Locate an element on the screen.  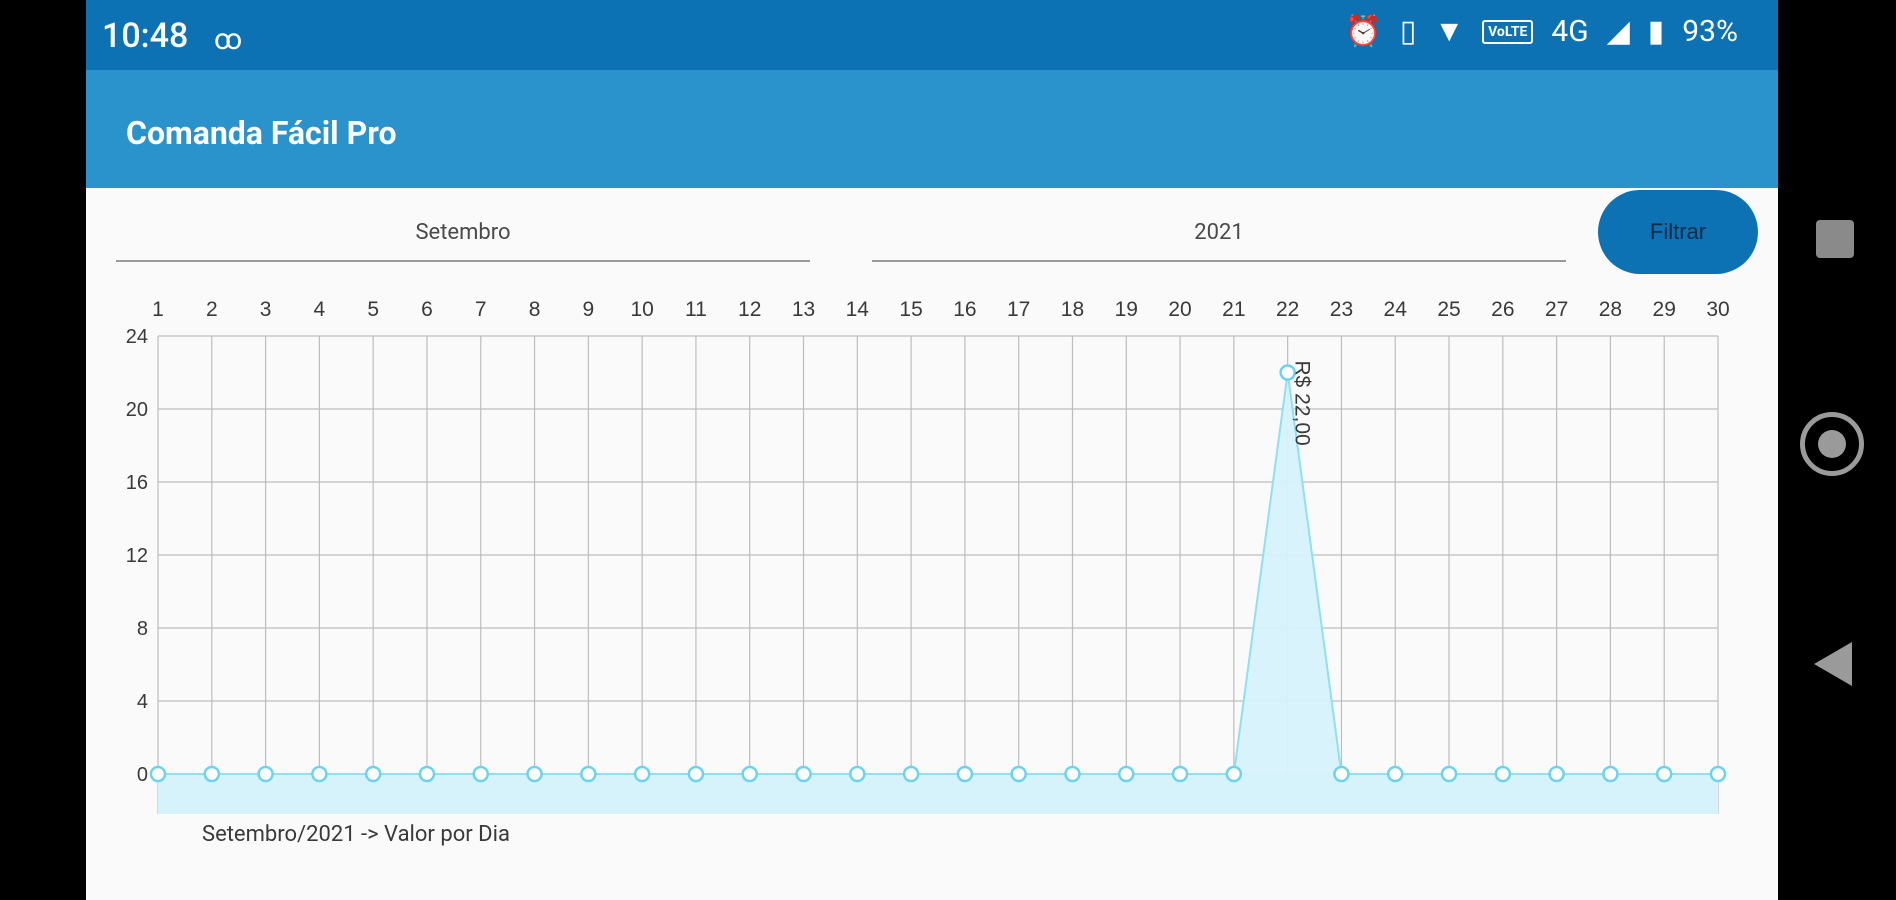
home-icon is located at coordinates (1832, 444).